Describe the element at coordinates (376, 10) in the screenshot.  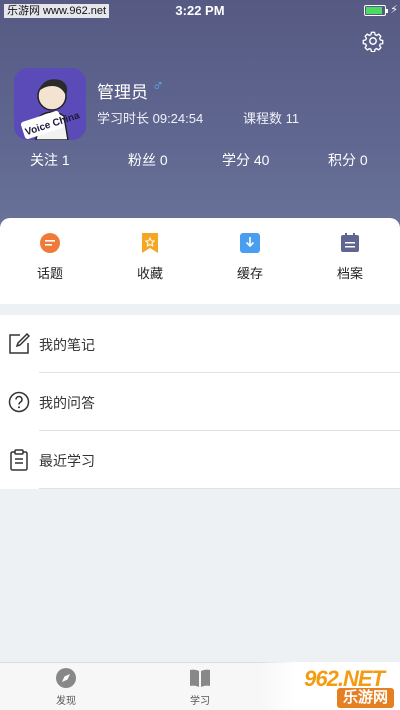
I see `battery-icon` at that location.